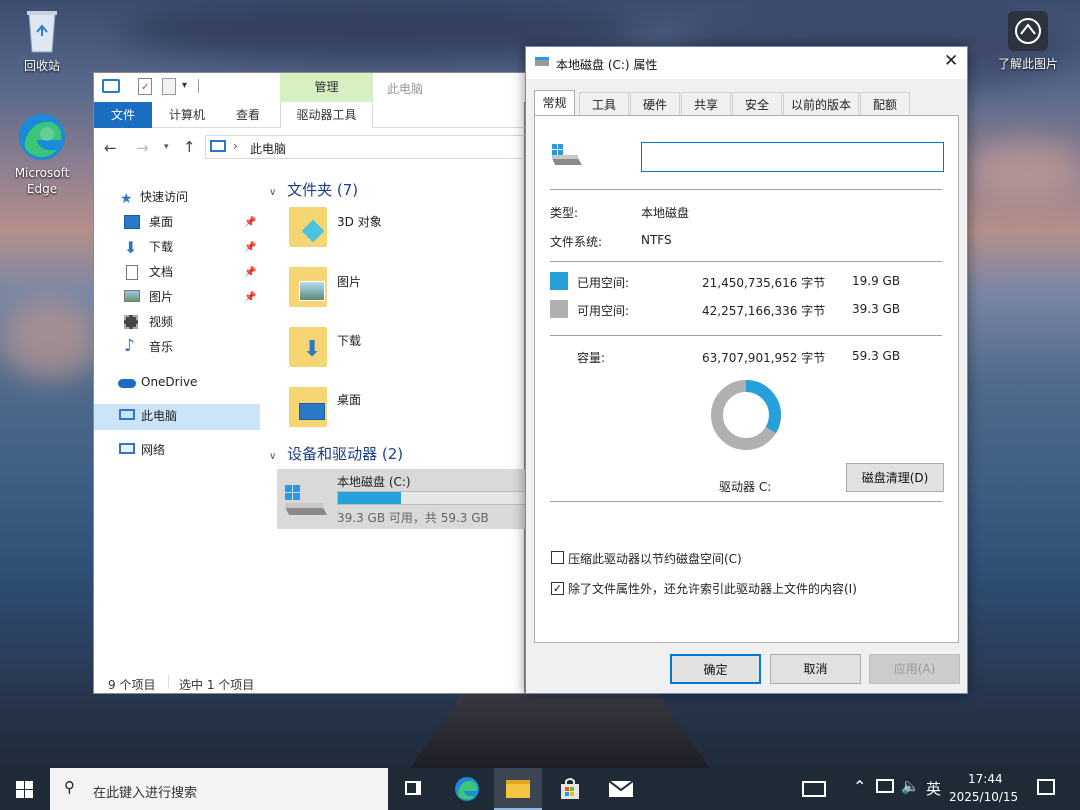  What do you see at coordinates (983, 797) in the screenshot?
I see `clock-date: 2025/10/15` at bounding box center [983, 797].